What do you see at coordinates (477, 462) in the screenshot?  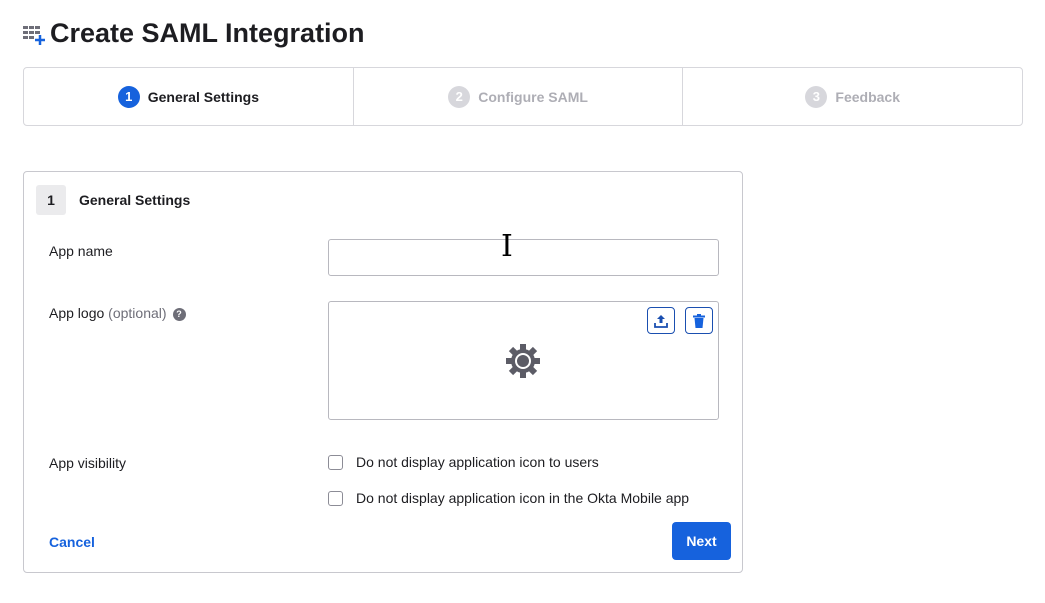 I see `checkbox-label: Do not display application icon to users` at bounding box center [477, 462].